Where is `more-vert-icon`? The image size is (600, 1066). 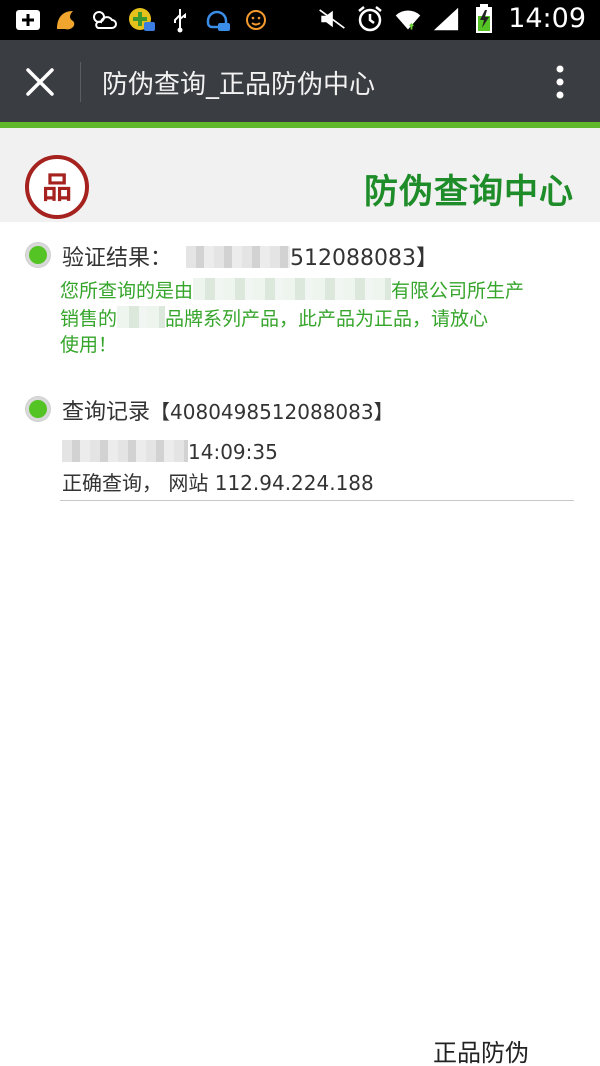
more-vert-icon is located at coordinates (560, 82).